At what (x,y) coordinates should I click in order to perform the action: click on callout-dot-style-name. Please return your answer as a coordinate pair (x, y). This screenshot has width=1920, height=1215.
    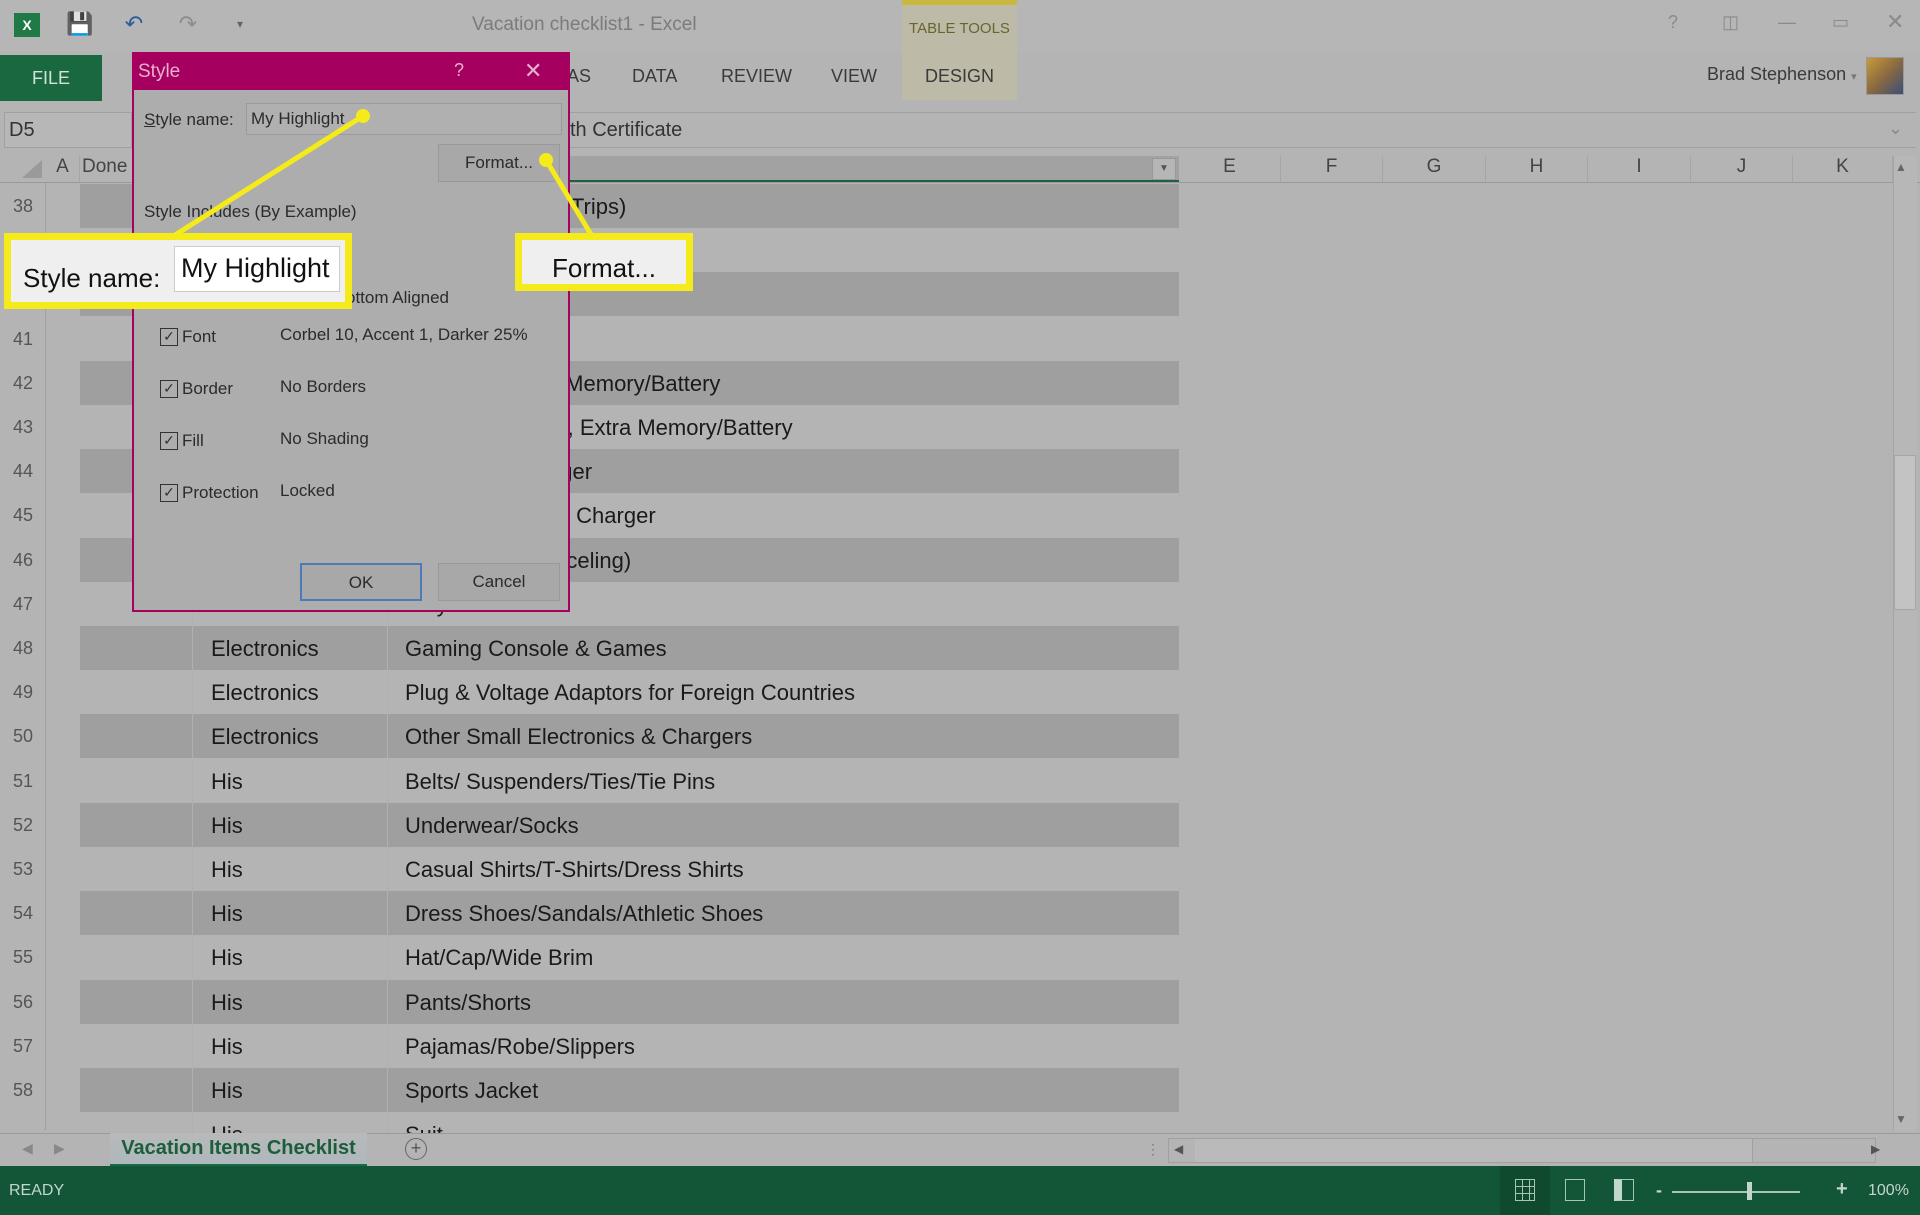
    Looking at the image, I should click on (363, 116).